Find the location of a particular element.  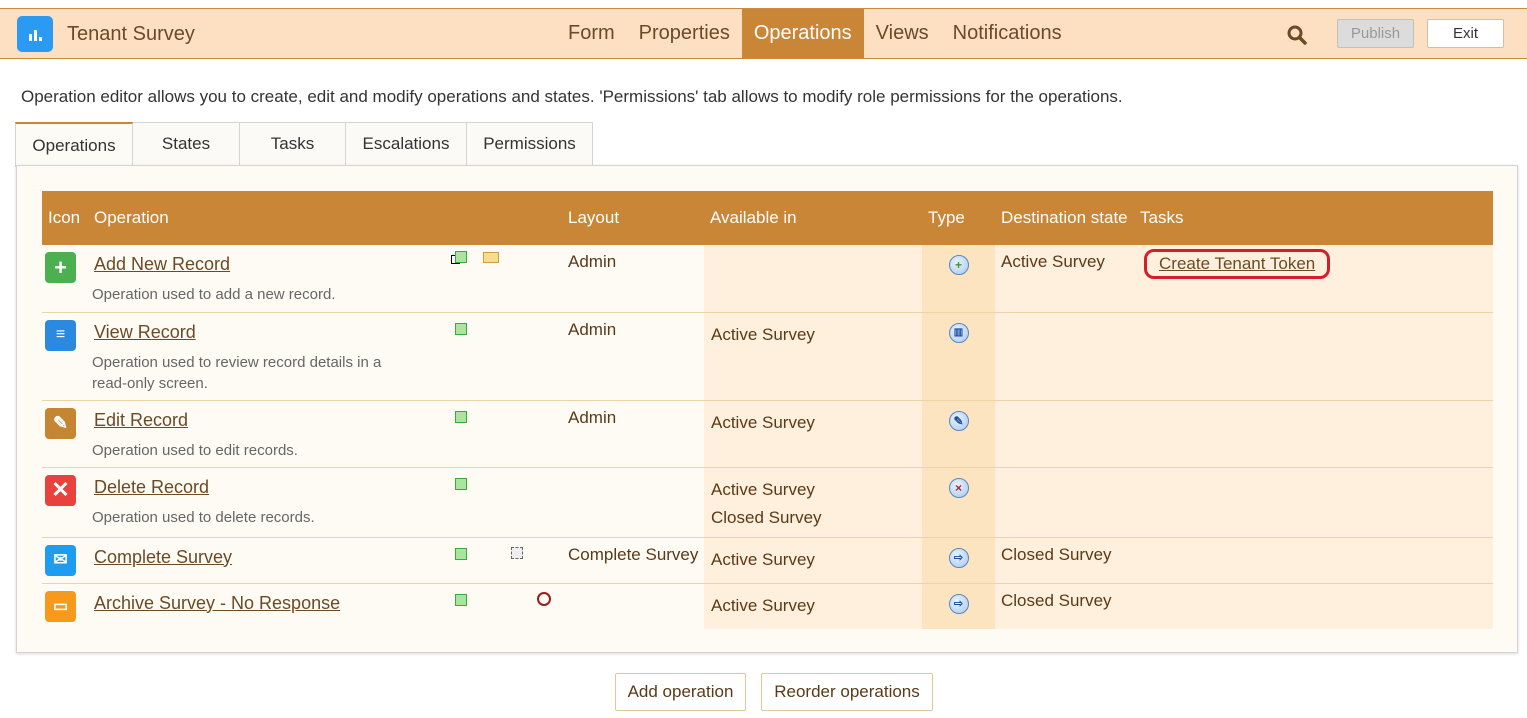

create-type-icon: + is located at coordinates (958, 265).